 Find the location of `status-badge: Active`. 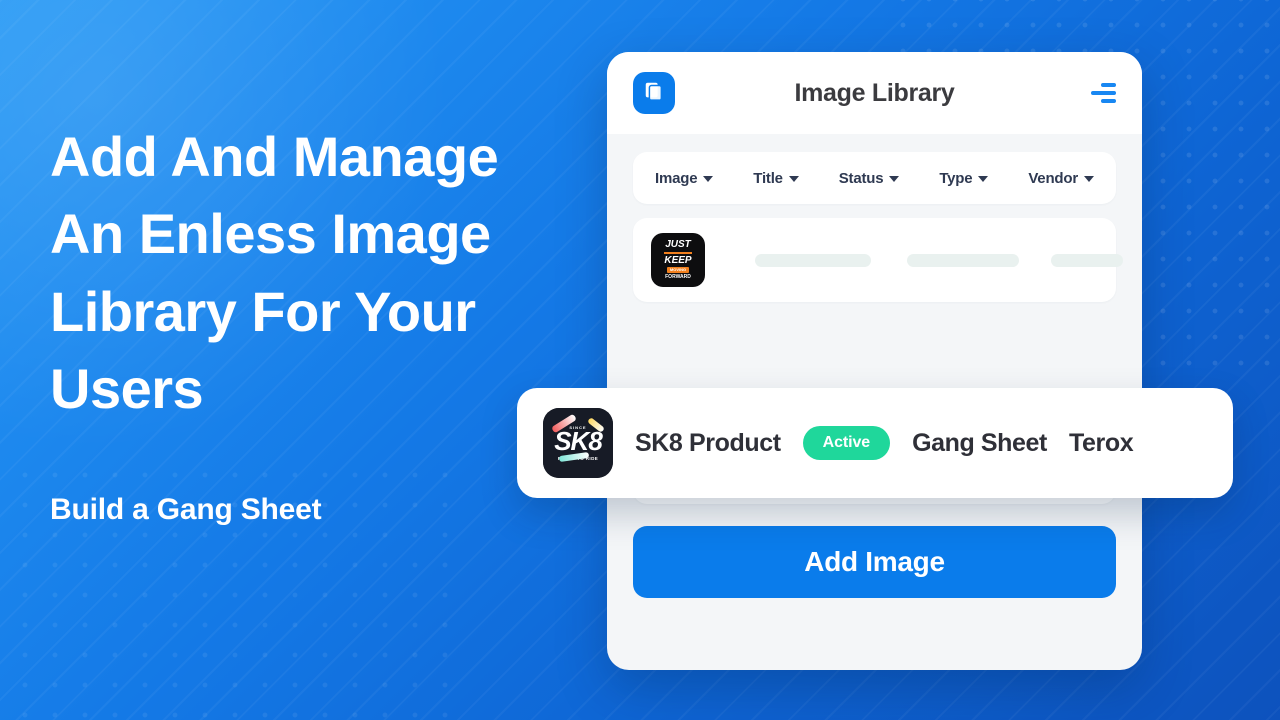

status-badge: Active is located at coordinates (846, 443).